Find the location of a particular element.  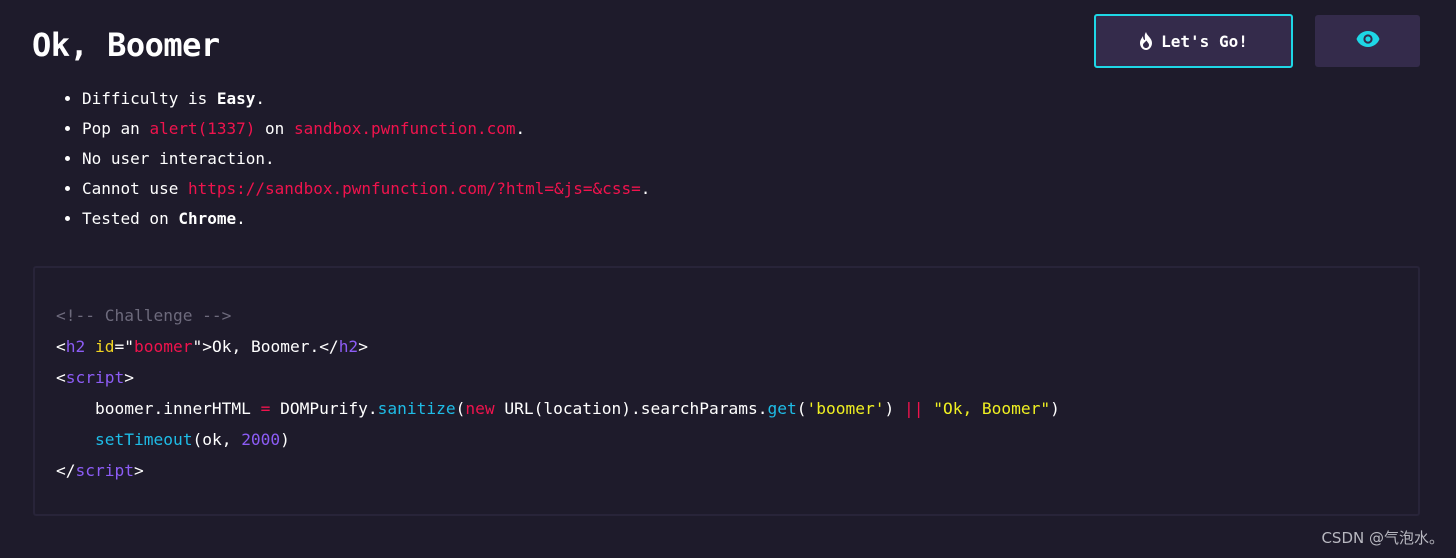

rule-difficulty: Difficulty is Easy. is located at coordinates (366, 99).